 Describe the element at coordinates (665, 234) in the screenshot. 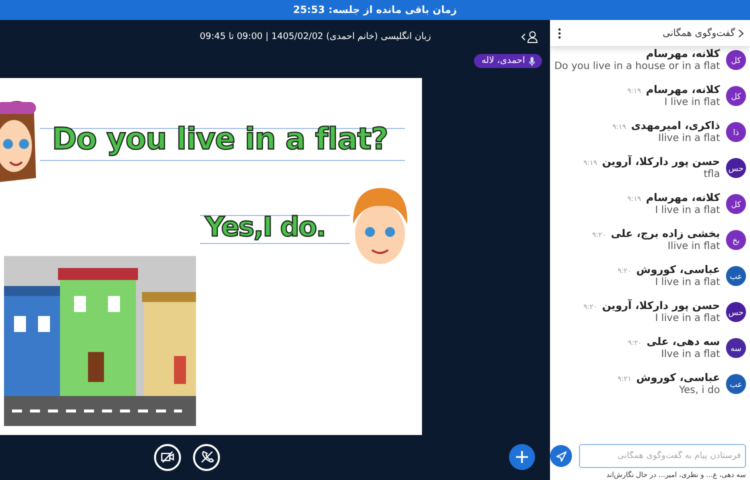

I see `sender-name: بخشی زاده برج، علی` at that location.